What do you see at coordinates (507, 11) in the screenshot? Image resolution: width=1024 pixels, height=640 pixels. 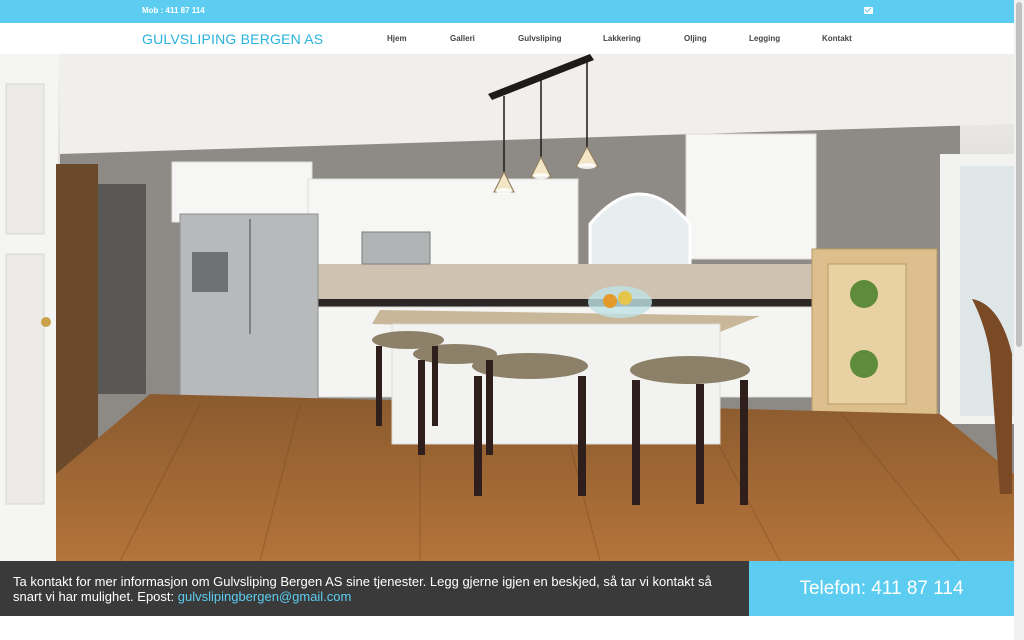 I see `top-bar: Mob : 411 87 114` at bounding box center [507, 11].